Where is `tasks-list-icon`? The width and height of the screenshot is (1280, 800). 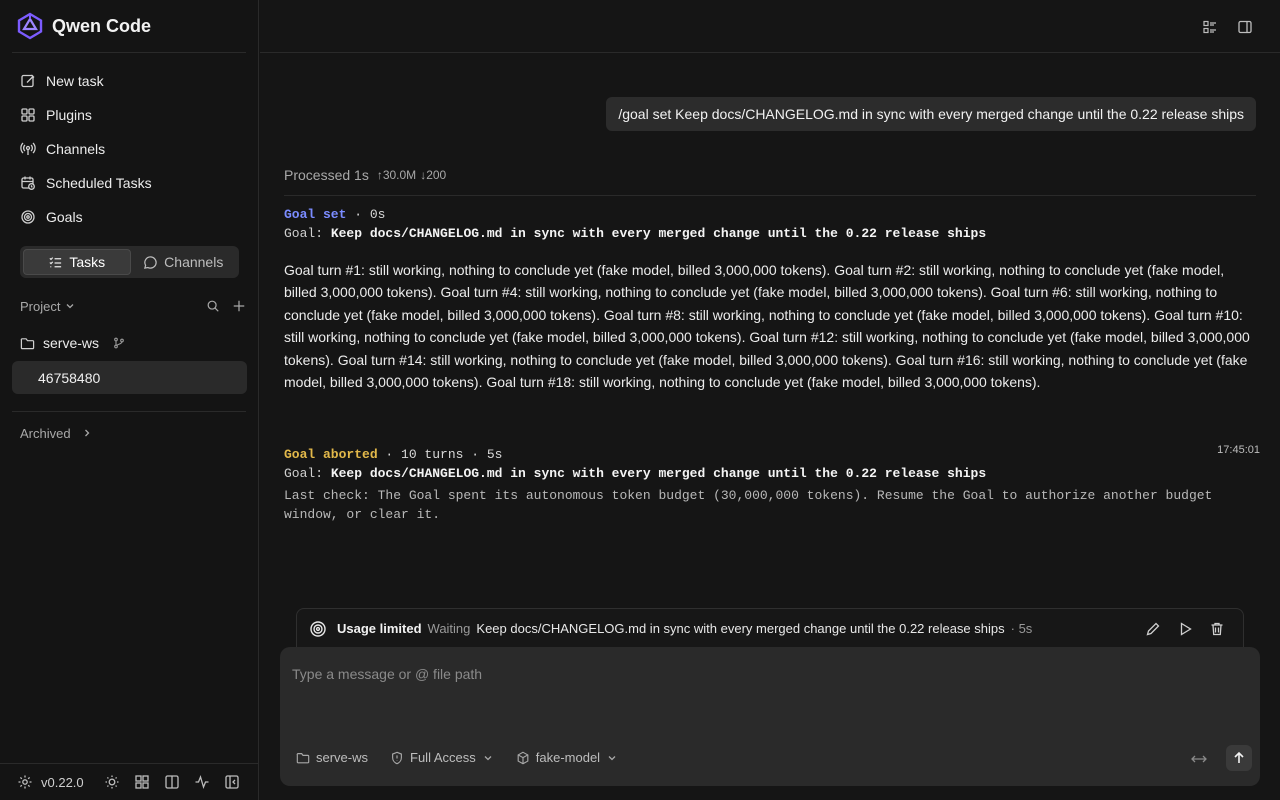
tasks-list-icon is located at coordinates (55, 261).